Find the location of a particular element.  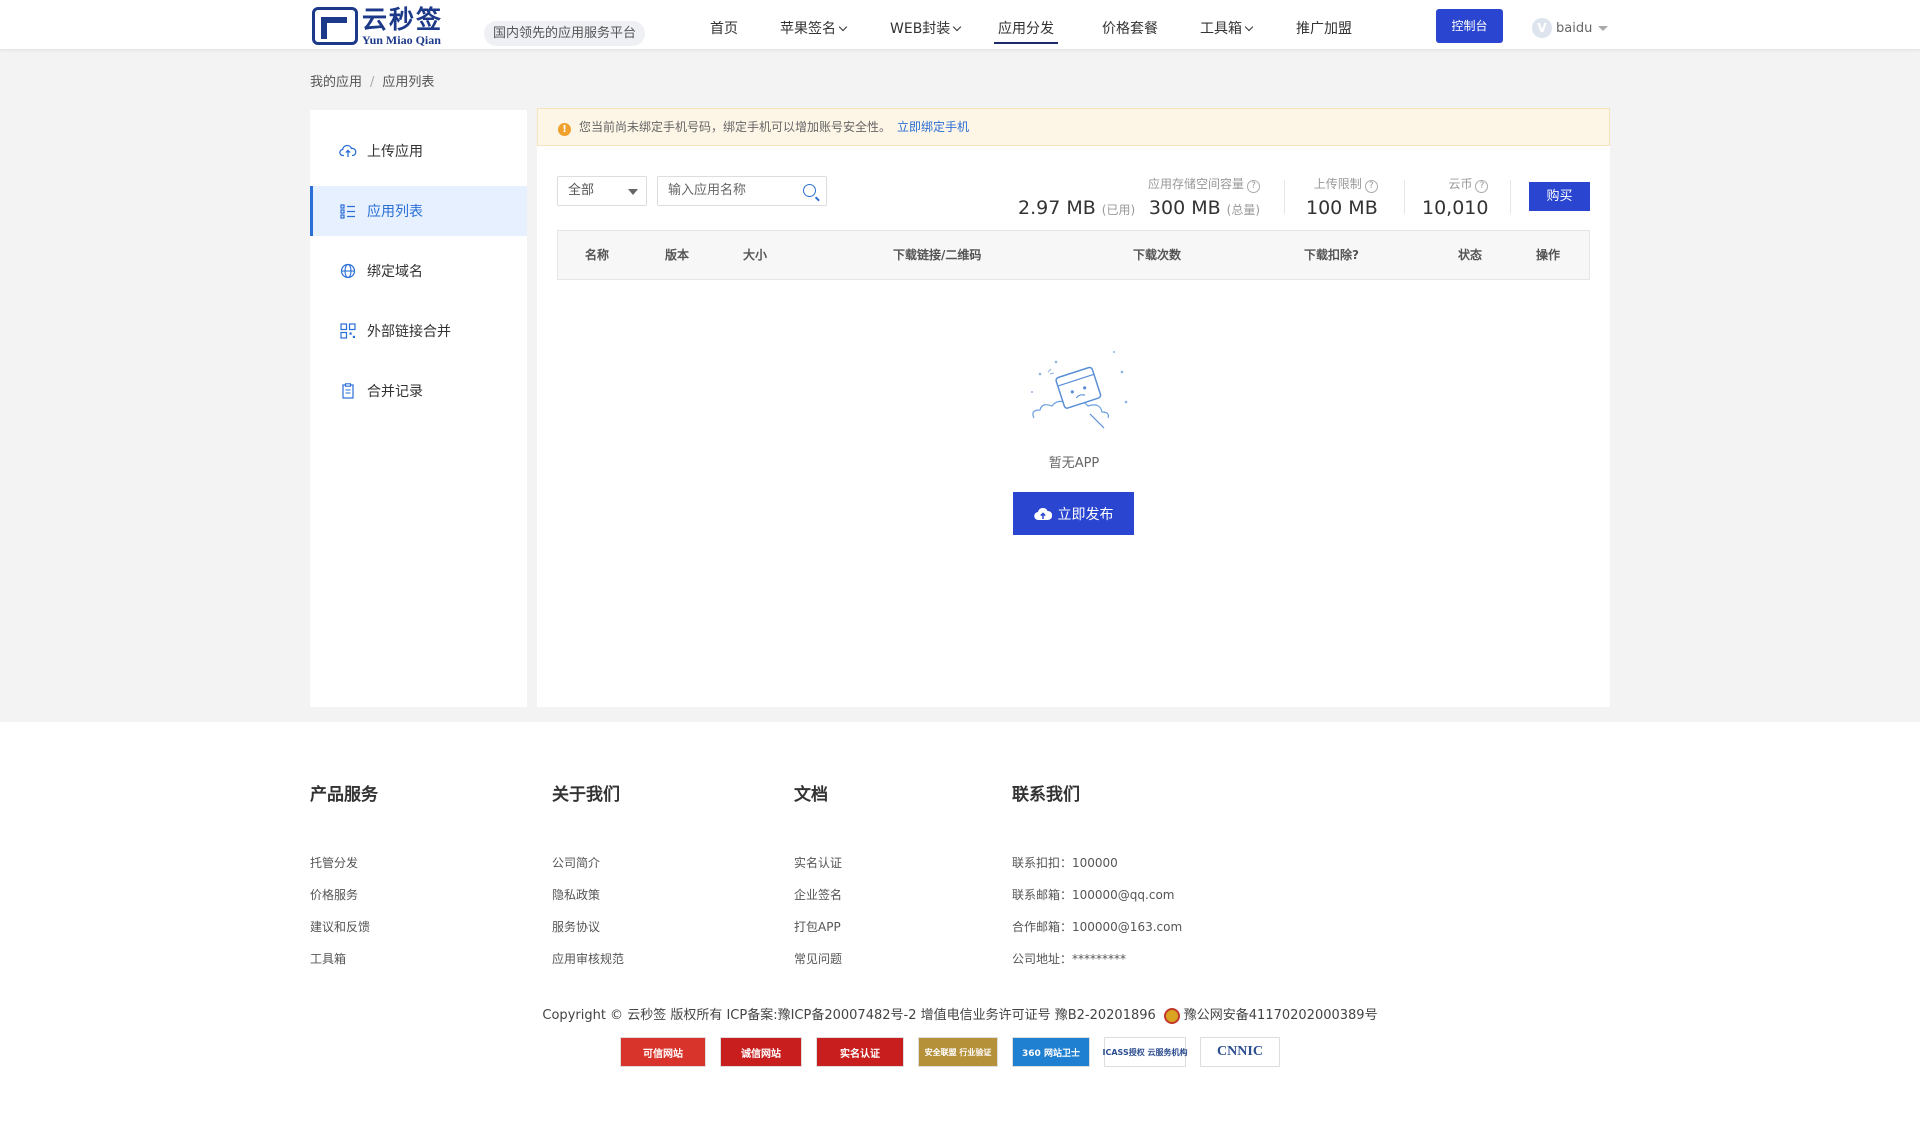

logo: 云秒签 Yun Miao Qian is located at coordinates (391, 26).